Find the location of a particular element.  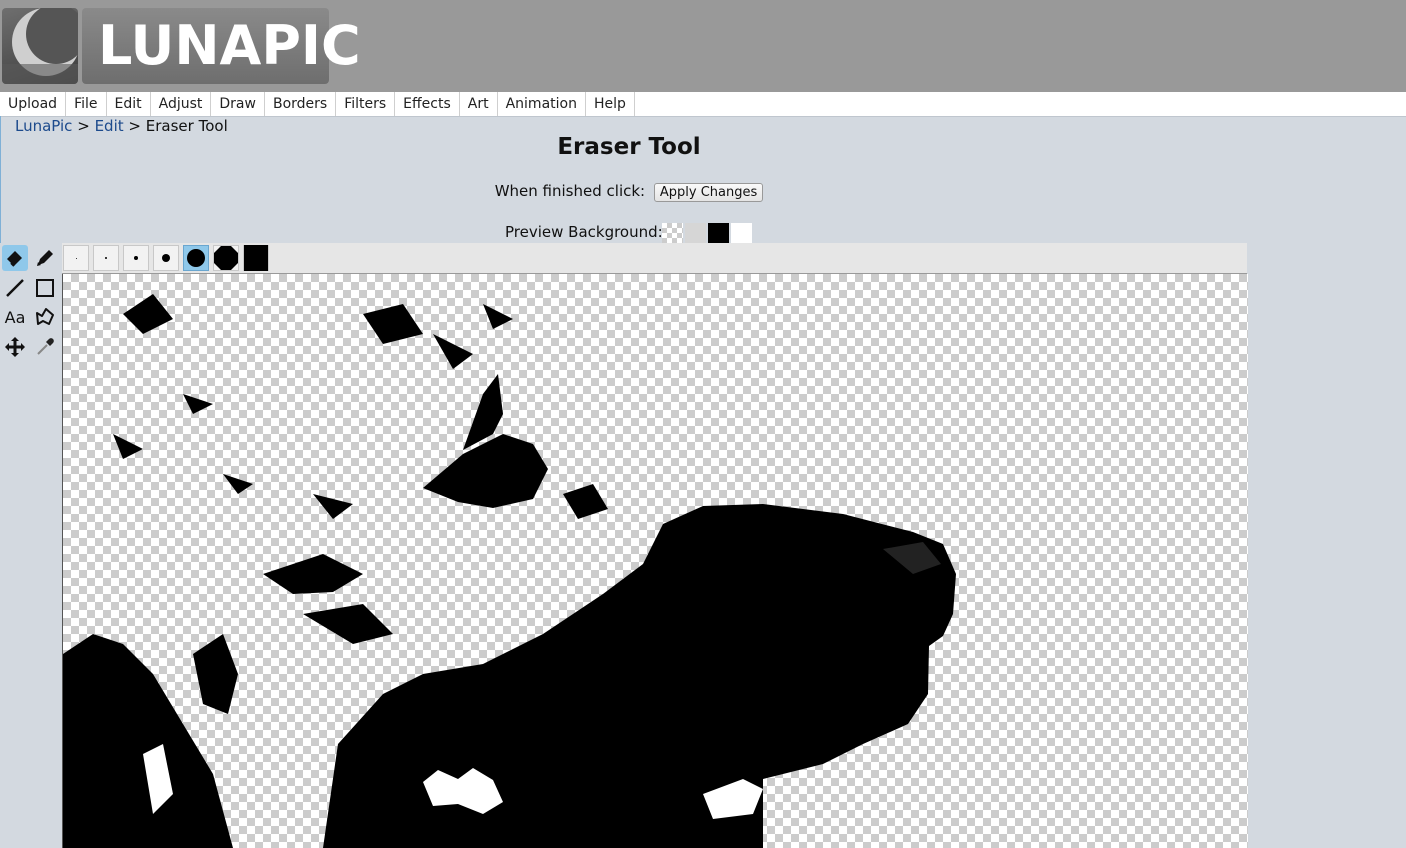

menu-animation: Animation is located at coordinates (542, 104).